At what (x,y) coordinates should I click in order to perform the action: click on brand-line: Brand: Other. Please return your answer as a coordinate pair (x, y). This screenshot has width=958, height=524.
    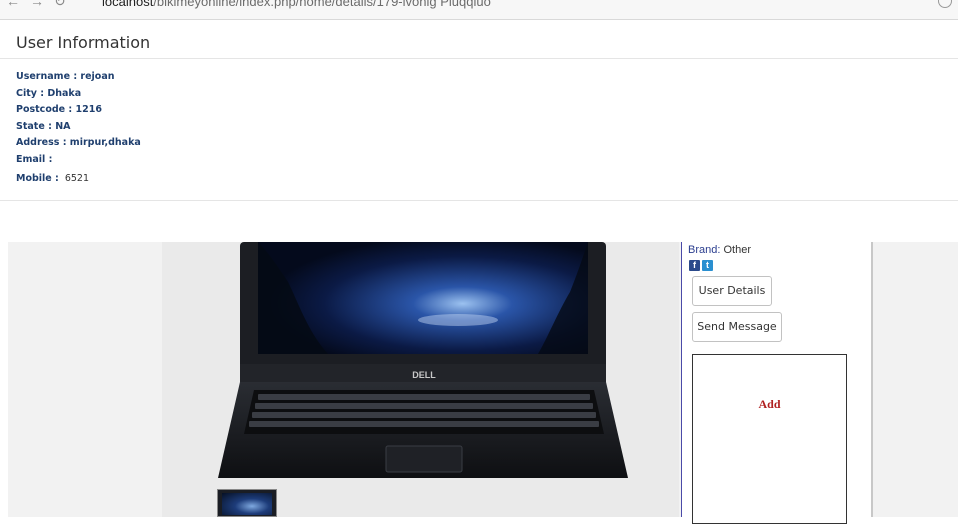
    Looking at the image, I should click on (719, 250).